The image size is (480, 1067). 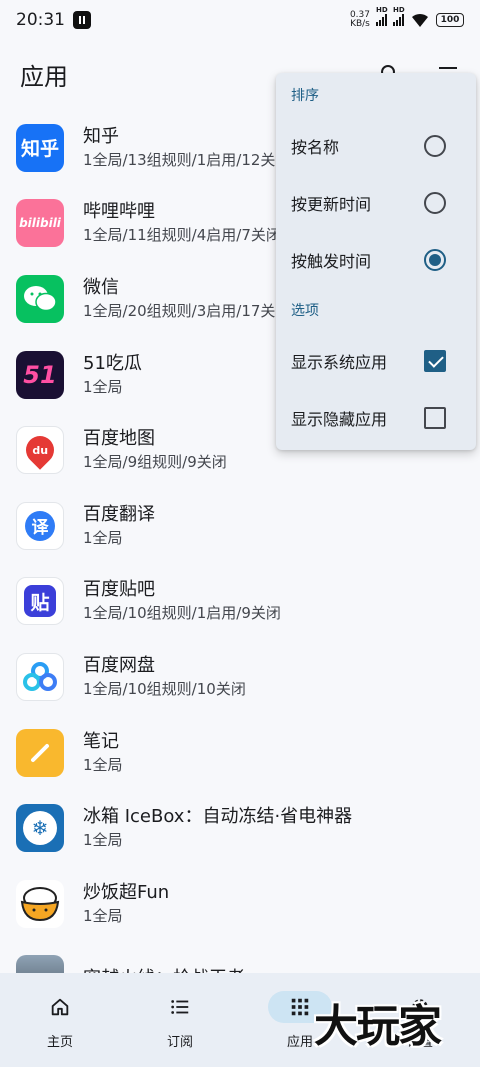 I want to click on app-item-baidu-translate: 译 百度翻译 1全局, so click(x=240, y=526).